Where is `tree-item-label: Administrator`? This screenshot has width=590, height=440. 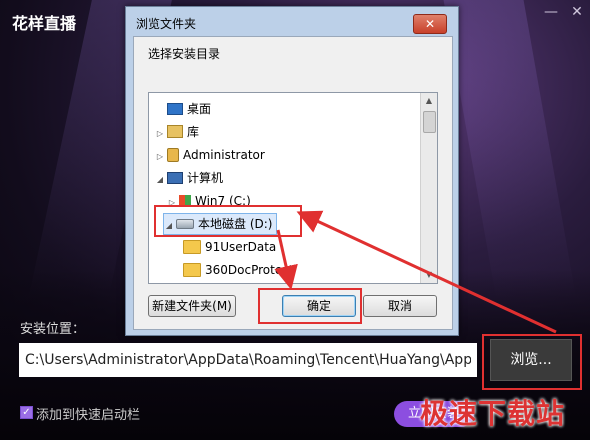 tree-item-label: Administrator is located at coordinates (224, 155).